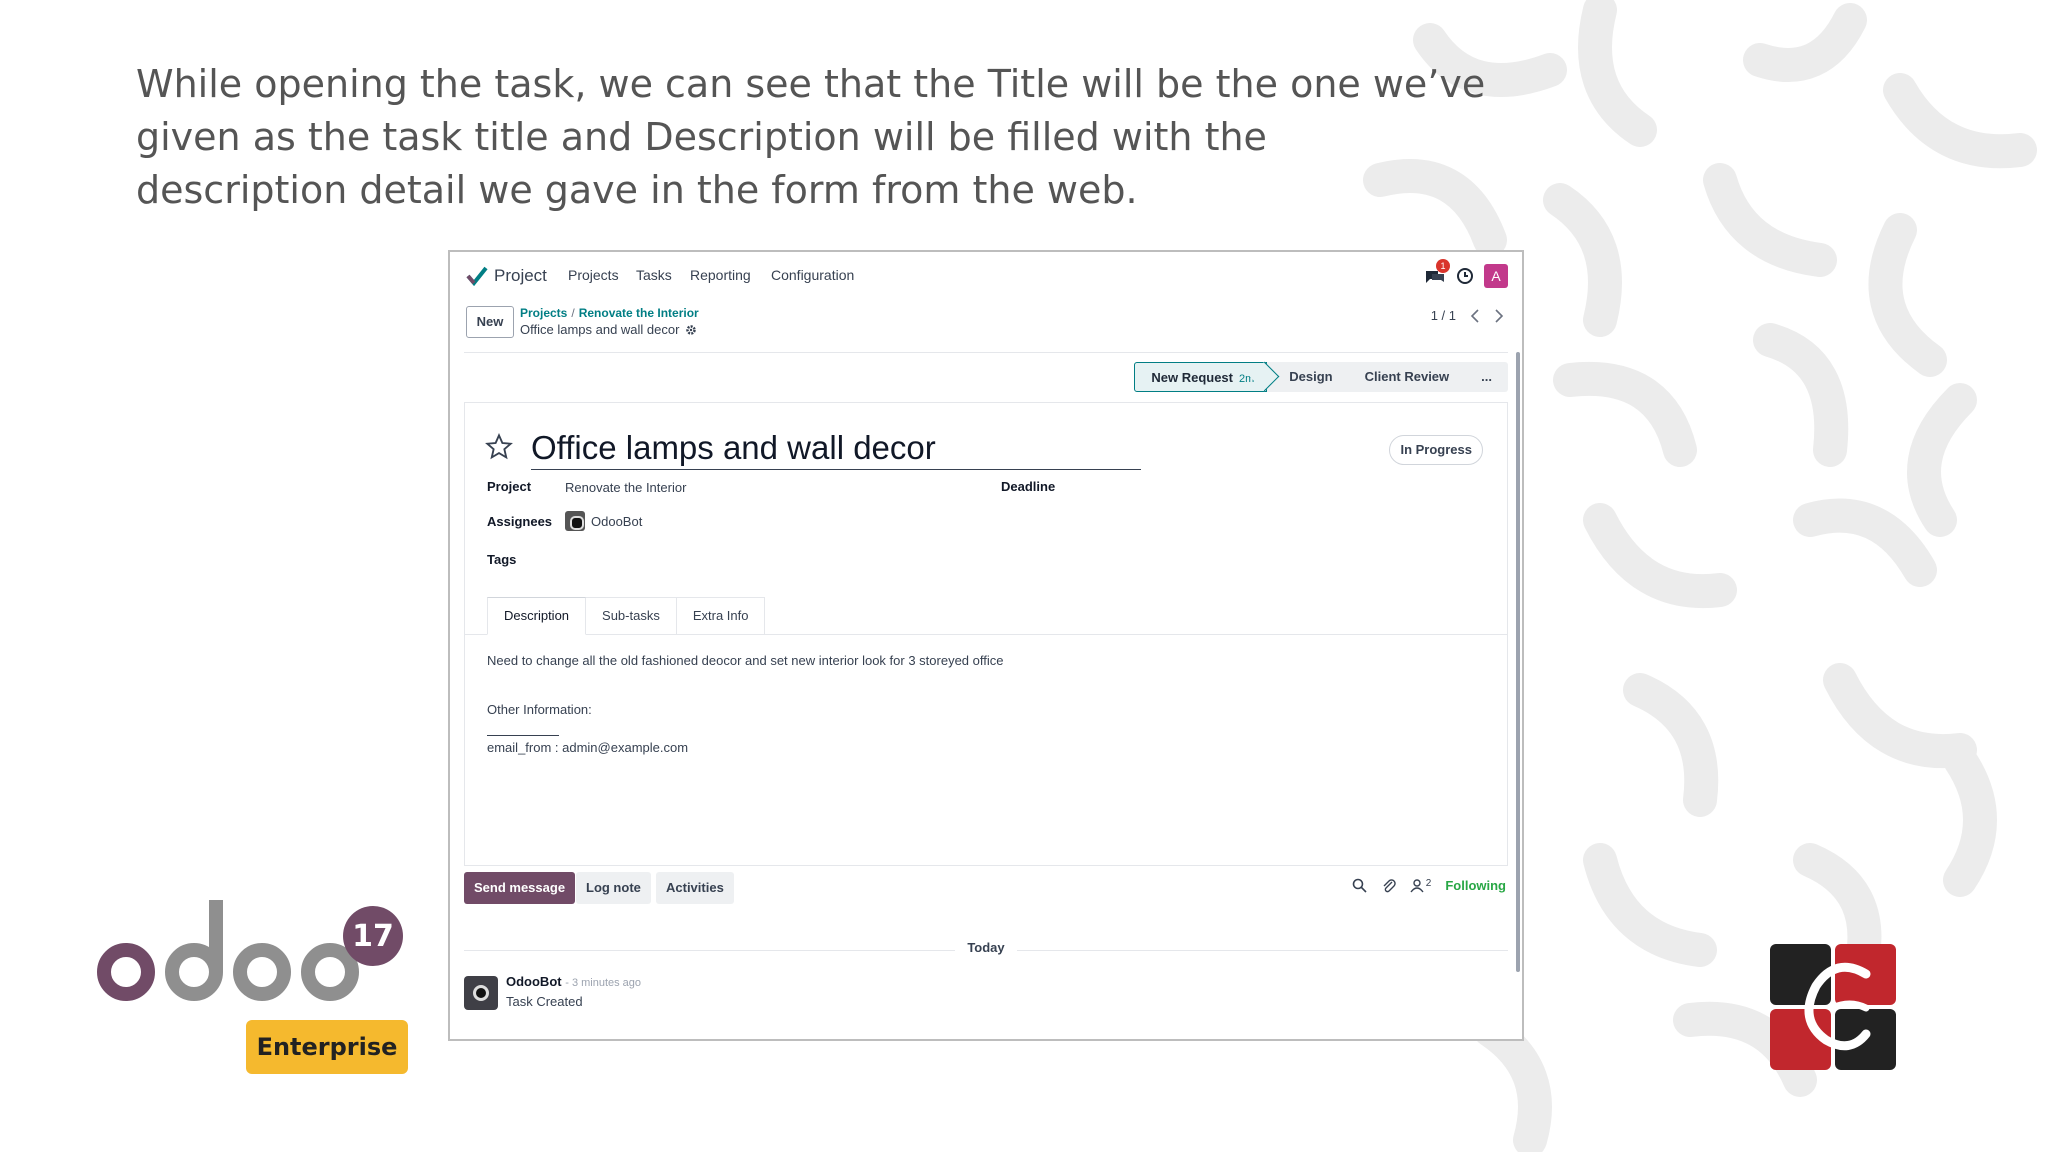 This screenshot has width=2048, height=1152. What do you see at coordinates (499, 447) in the screenshot?
I see `star-icon` at bounding box center [499, 447].